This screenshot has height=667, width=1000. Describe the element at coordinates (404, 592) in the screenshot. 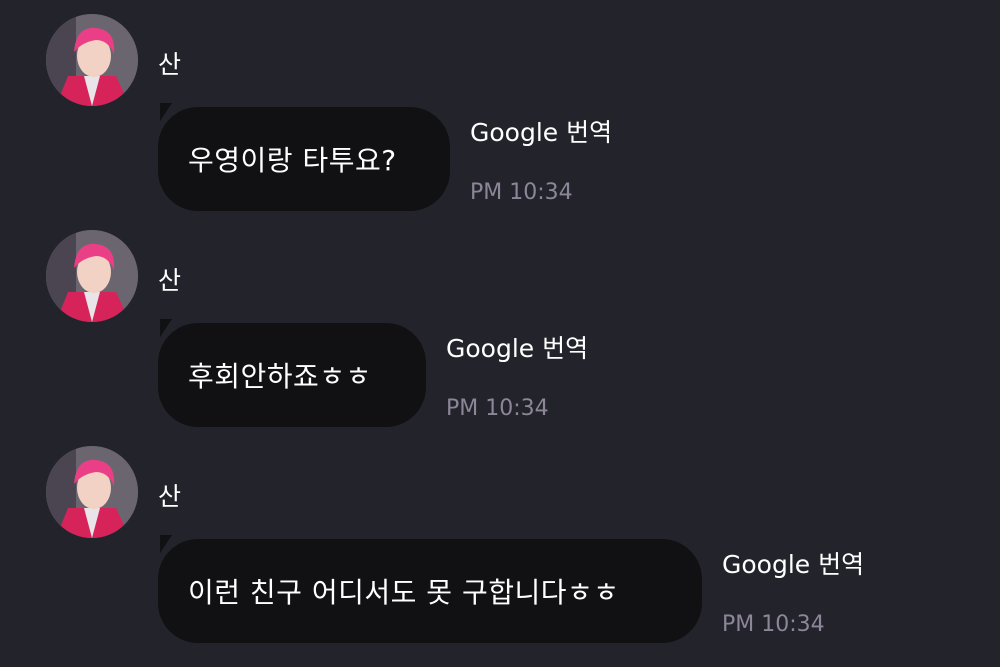

I see `message-text: 이런 친구 어디서도 못 구합니다ㅎㅎ` at that location.